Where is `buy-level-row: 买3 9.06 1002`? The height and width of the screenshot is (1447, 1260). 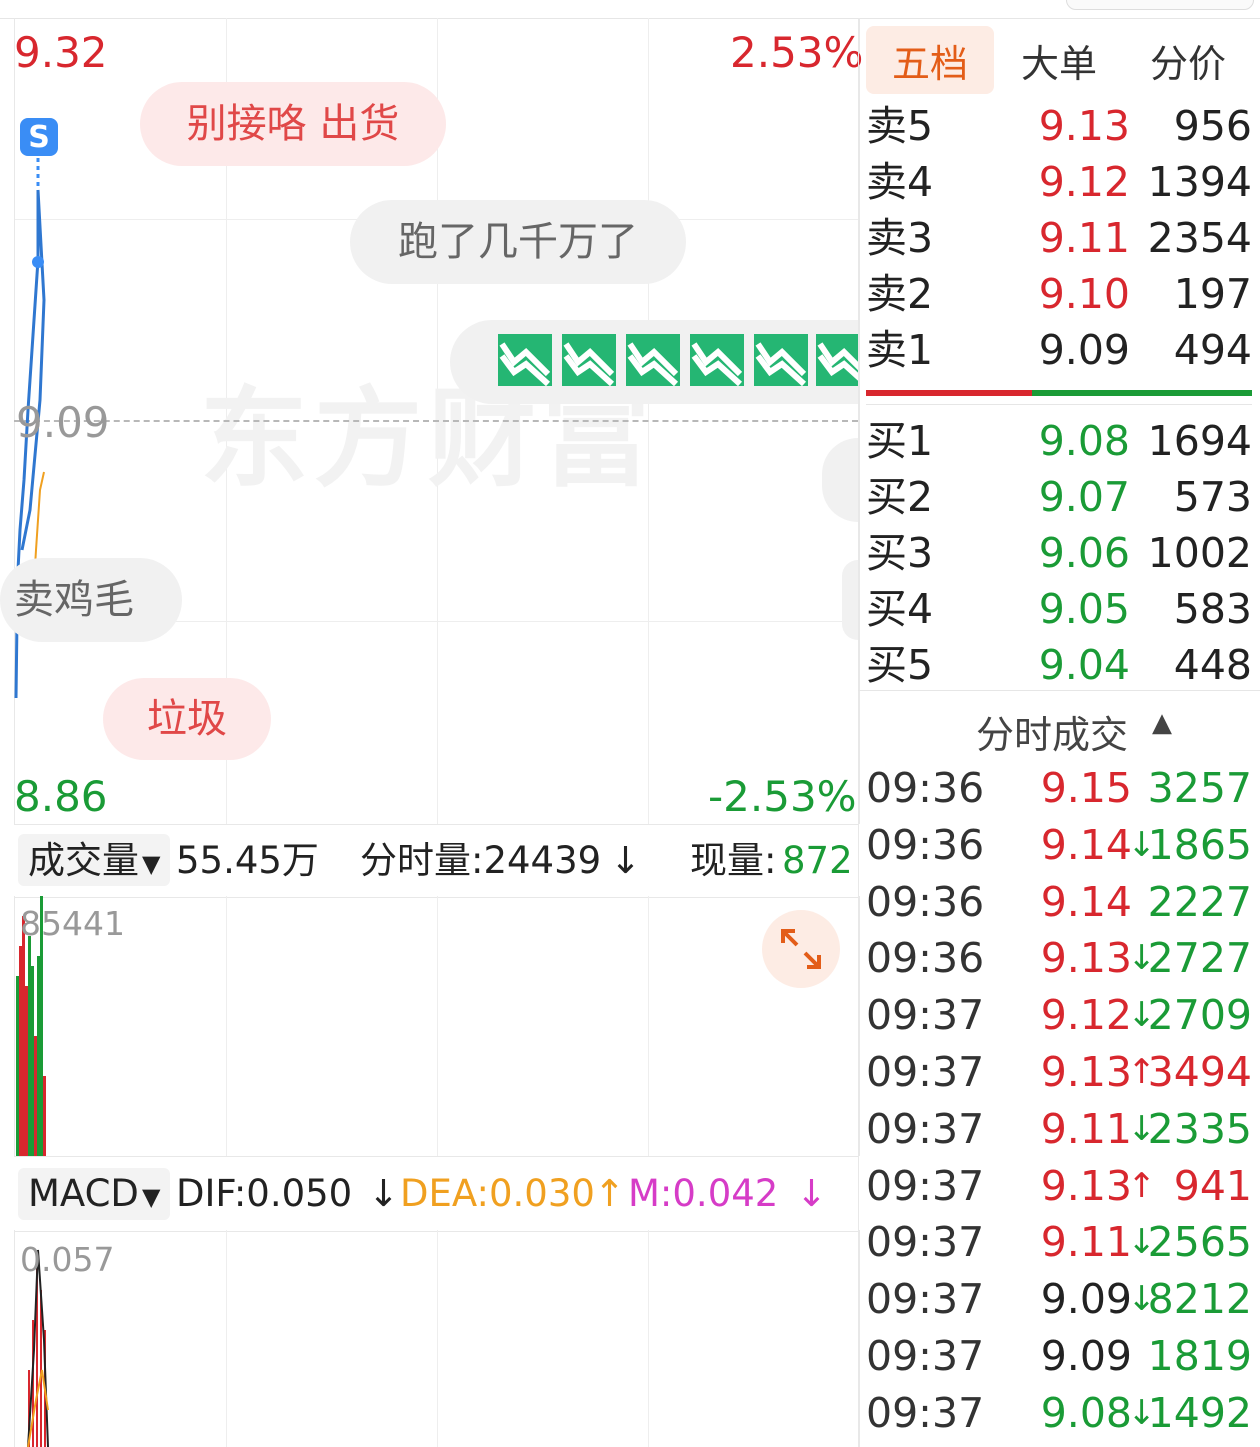
buy-level-row: 买3 9.06 1002 is located at coordinates (1059, 553).